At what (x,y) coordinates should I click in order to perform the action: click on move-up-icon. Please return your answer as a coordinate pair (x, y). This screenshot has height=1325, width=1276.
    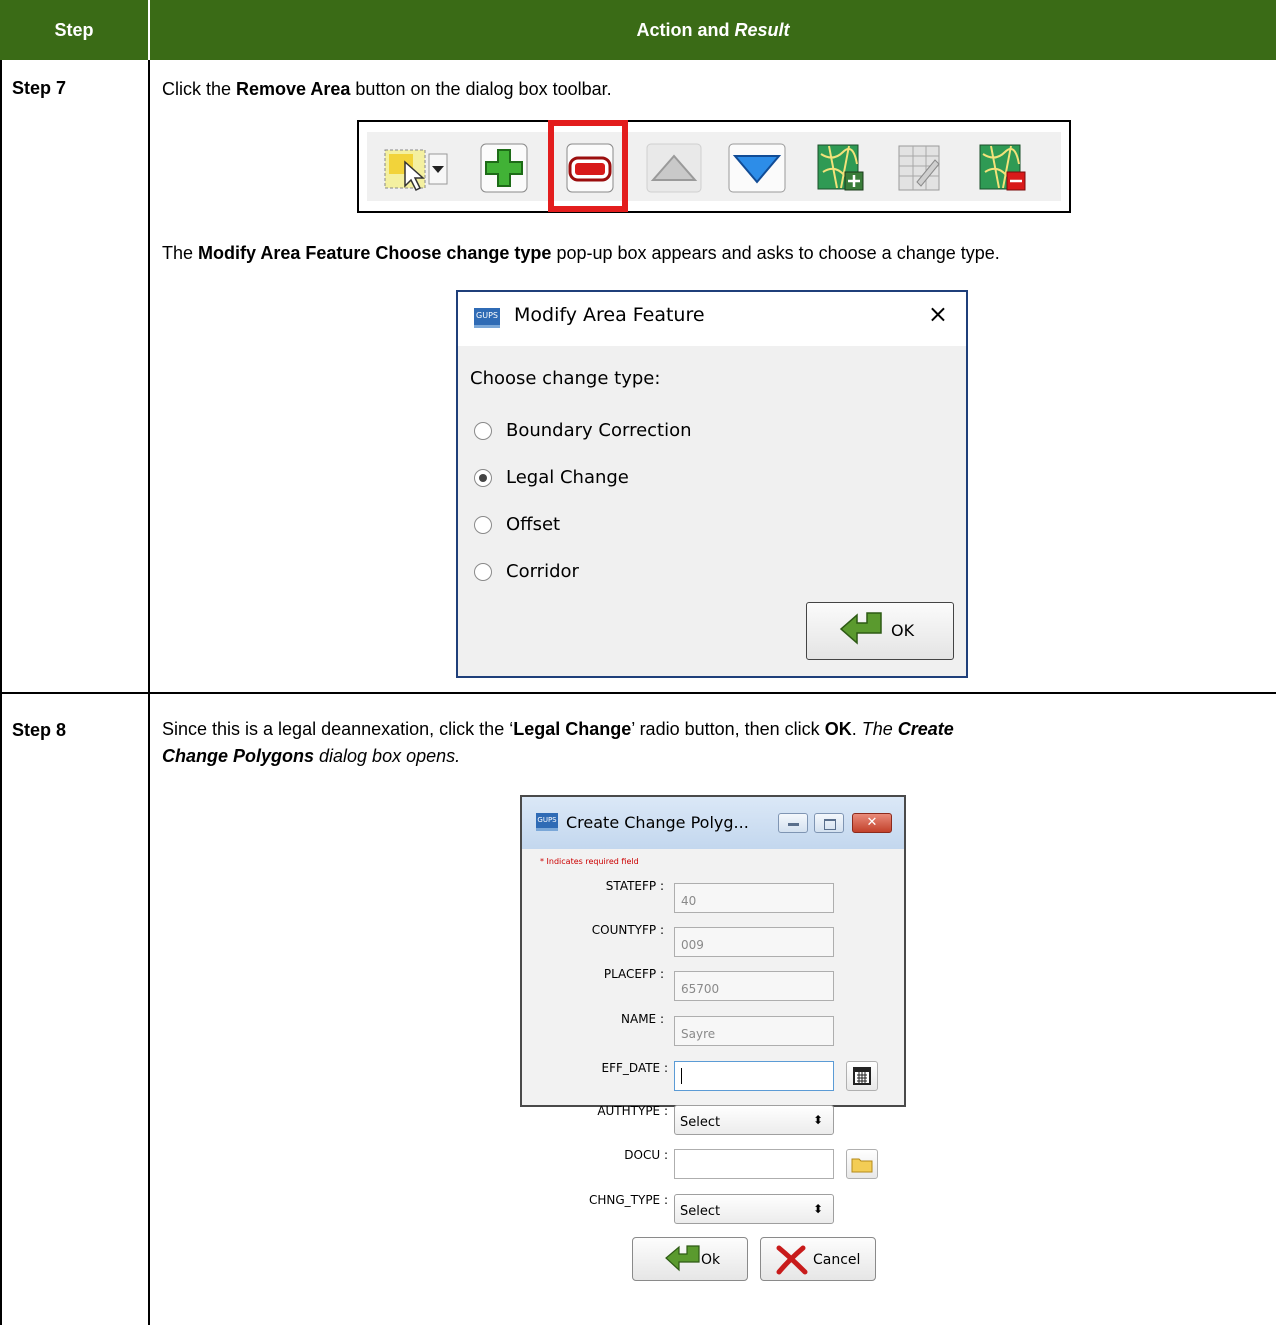
    Looking at the image, I should click on (674, 168).